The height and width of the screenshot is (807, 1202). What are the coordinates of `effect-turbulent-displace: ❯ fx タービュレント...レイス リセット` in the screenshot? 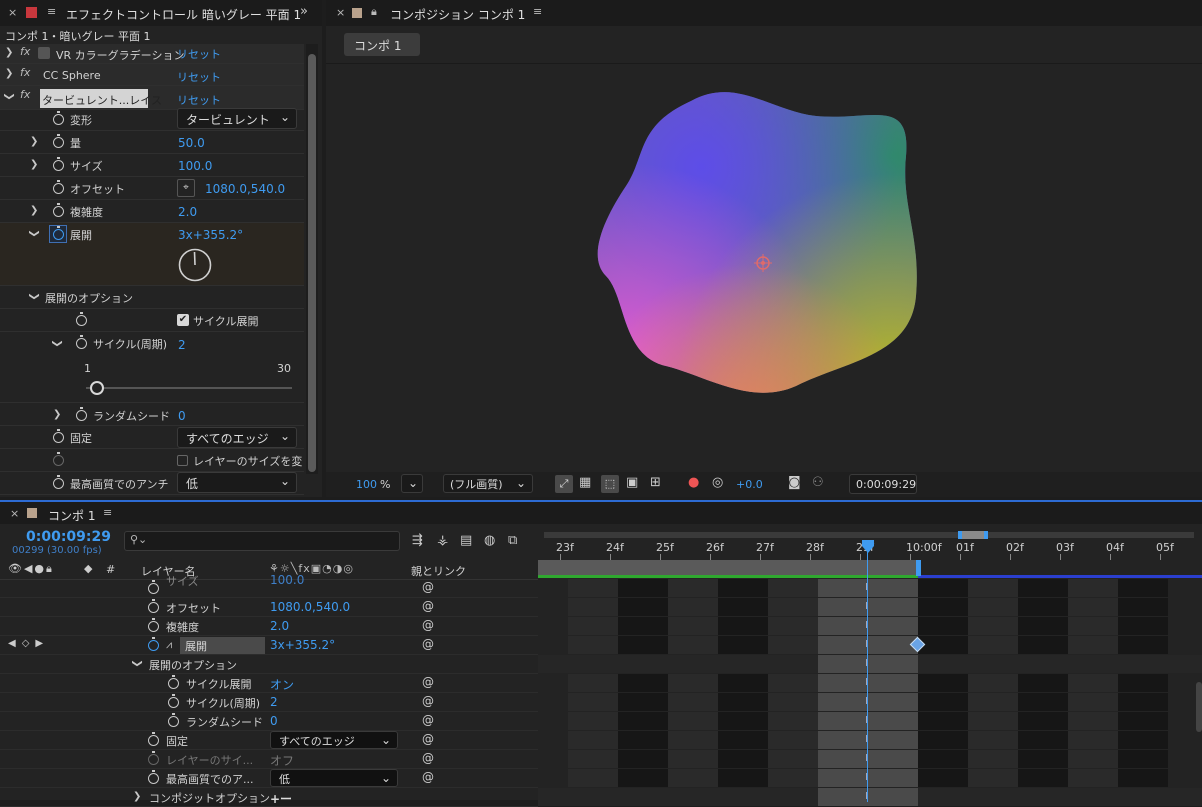 It's located at (152, 98).